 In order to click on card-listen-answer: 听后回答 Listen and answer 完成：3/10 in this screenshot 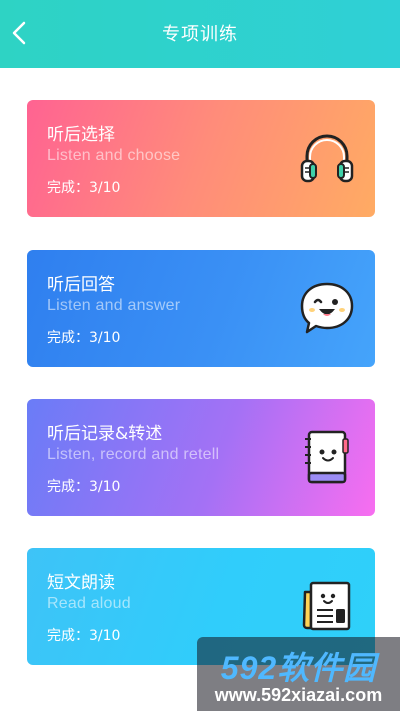, I will do `click(201, 308)`.